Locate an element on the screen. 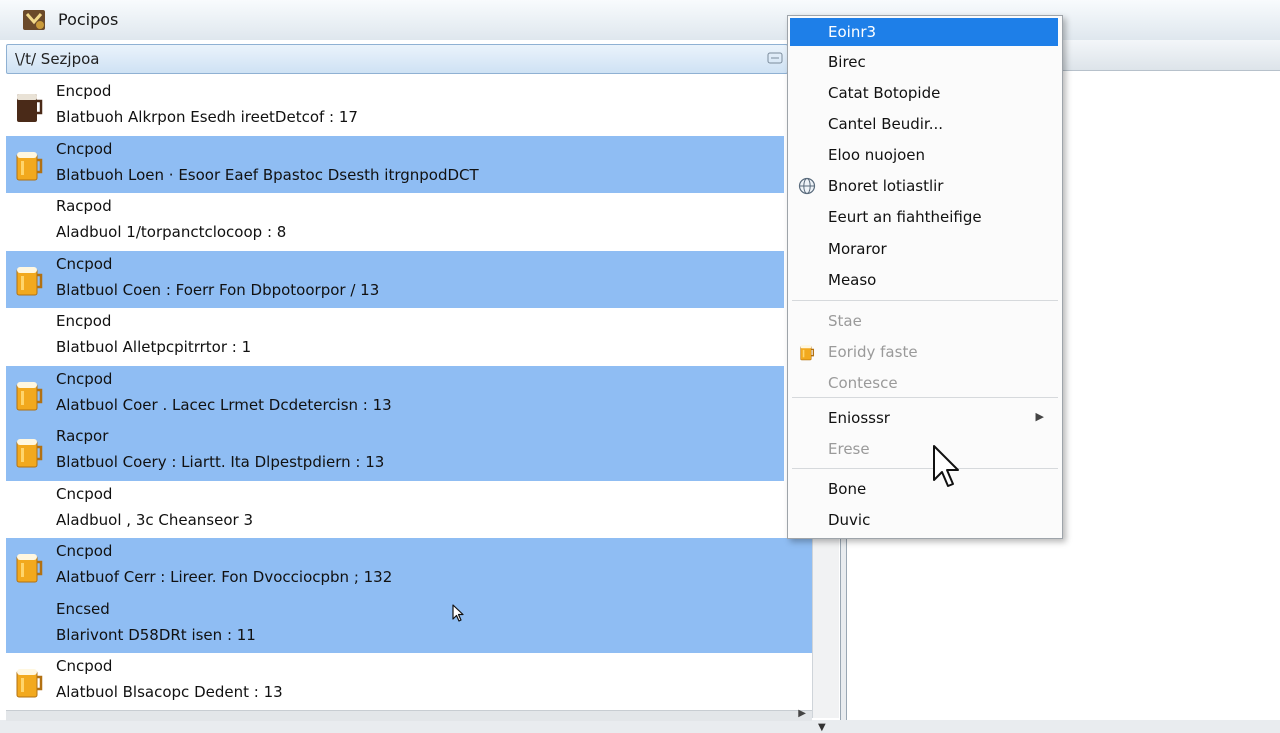 Image resolution: width=1280 pixels, height=733 pixels. menu-item-label: Bnoret lotiastlir is located at coordinates (886, 186).